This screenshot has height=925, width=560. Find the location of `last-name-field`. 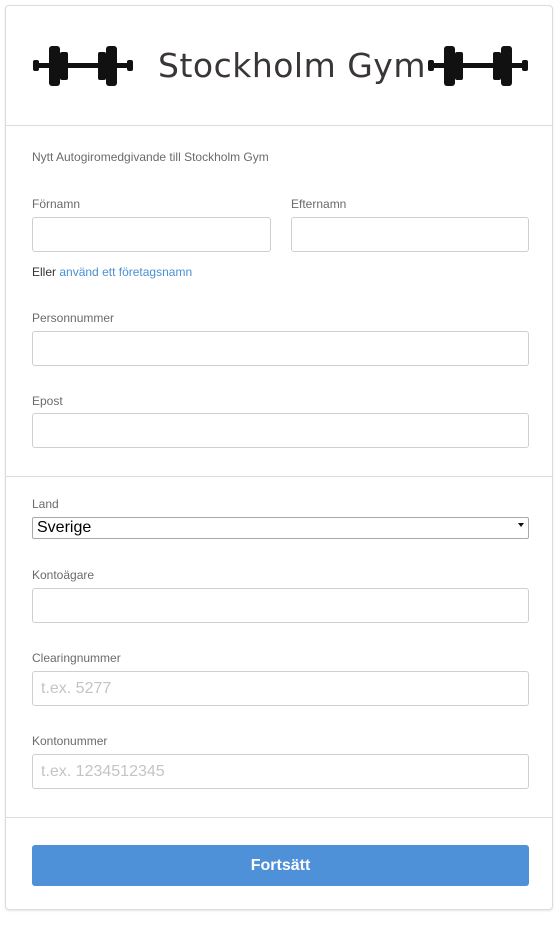

last-name-field is located at coordinates (410, 234).